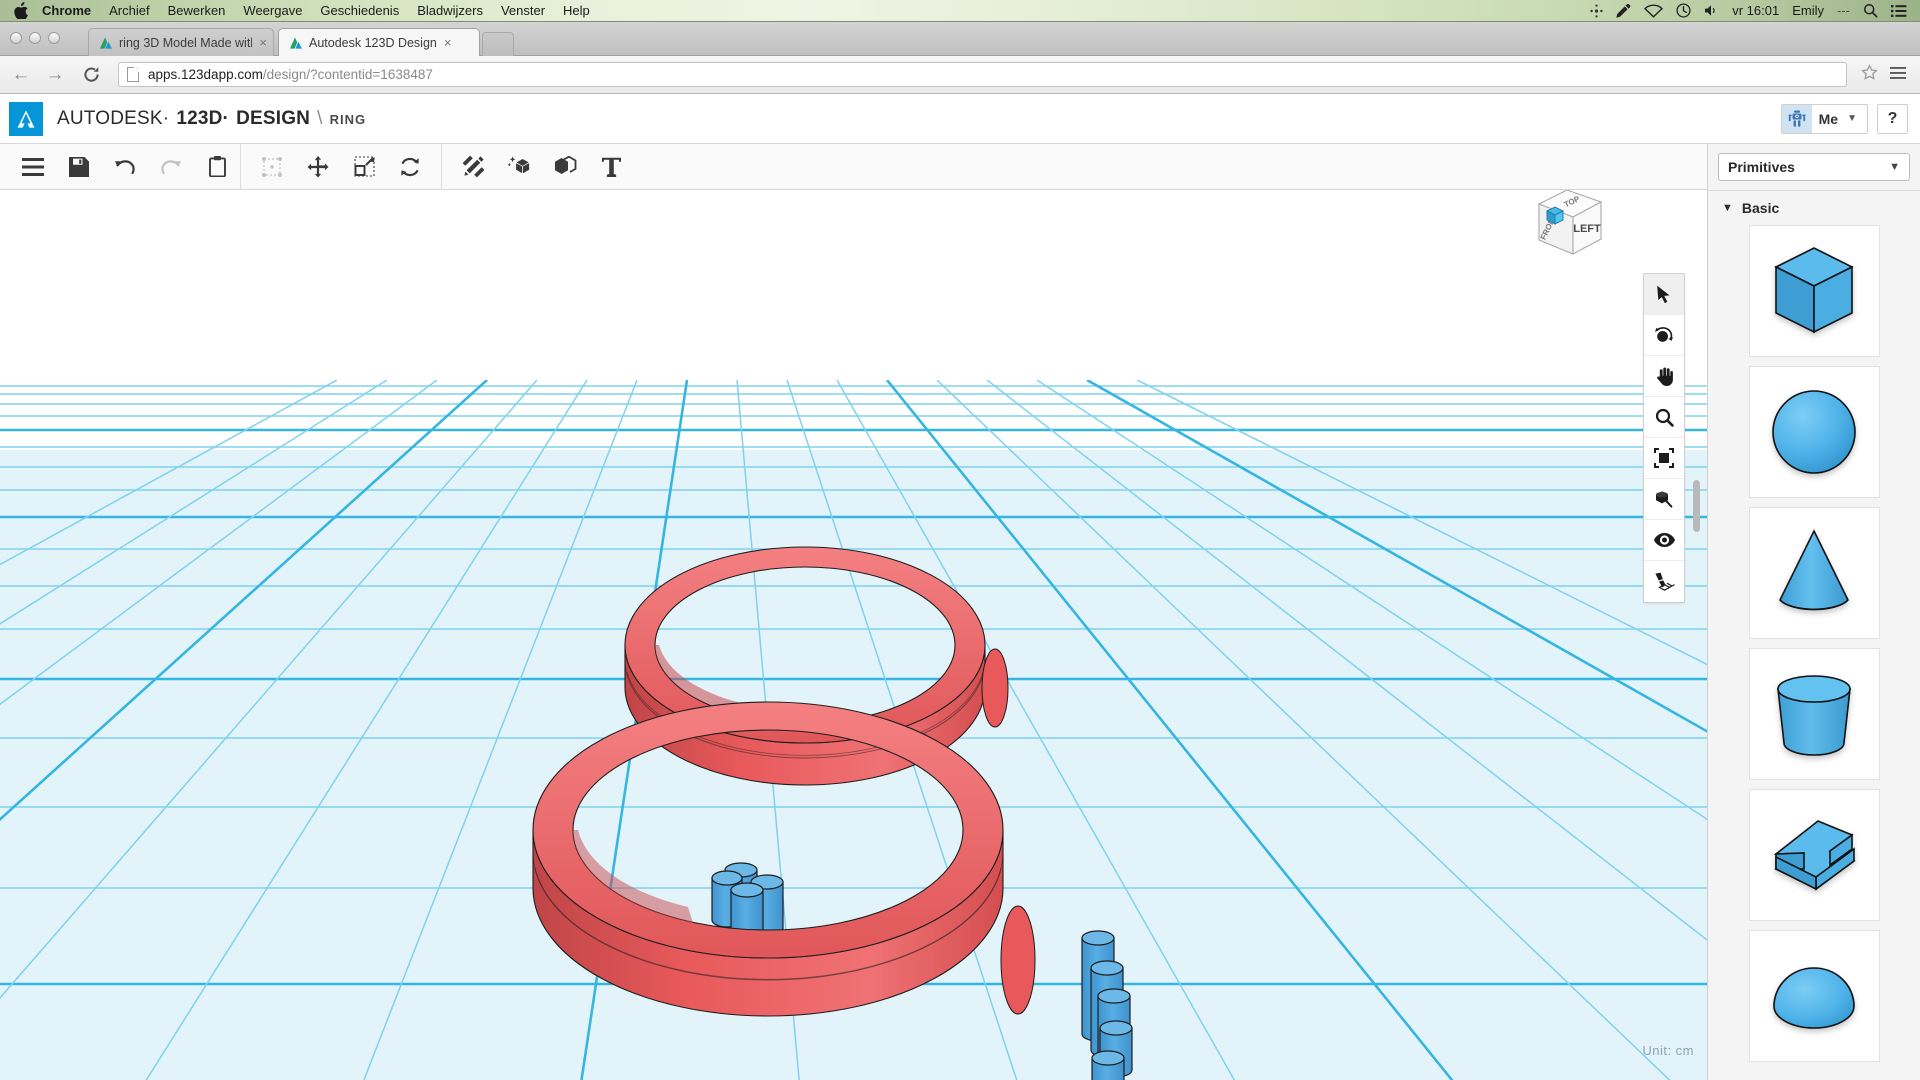 Image resolution: width=1920 pixels, height=1080 pixels. I want to click on back-arrow-icon: ←, so click(21, 75).